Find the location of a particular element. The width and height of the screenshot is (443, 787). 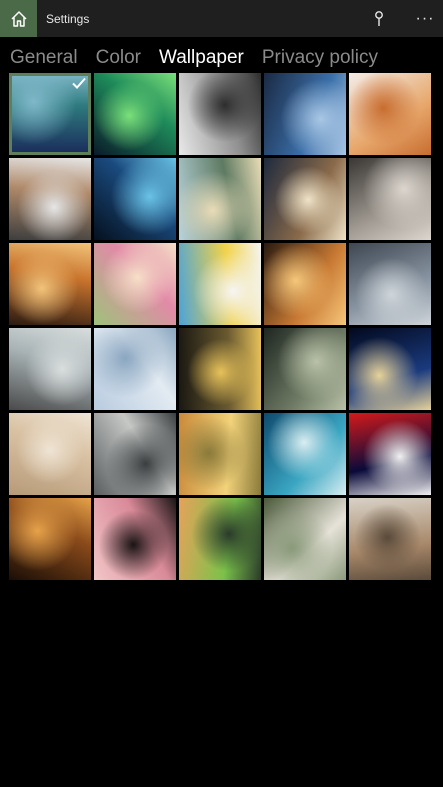

tab-bar: General Color Wallpaper Privacy policy is located at coordinates (193, 58).